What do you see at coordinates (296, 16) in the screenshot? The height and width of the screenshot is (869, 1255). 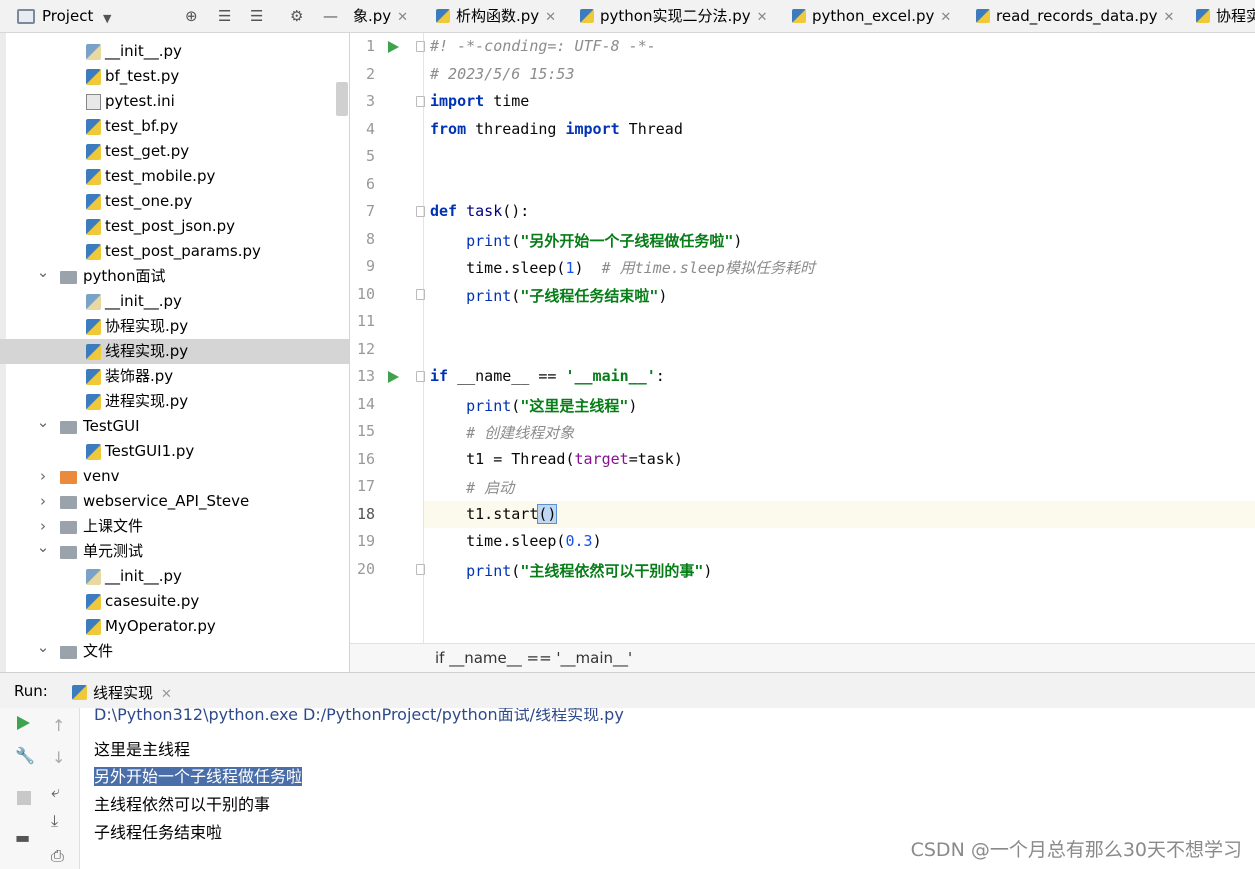 I see `gear-icon: ⚙` at bounding box center [296, 16].